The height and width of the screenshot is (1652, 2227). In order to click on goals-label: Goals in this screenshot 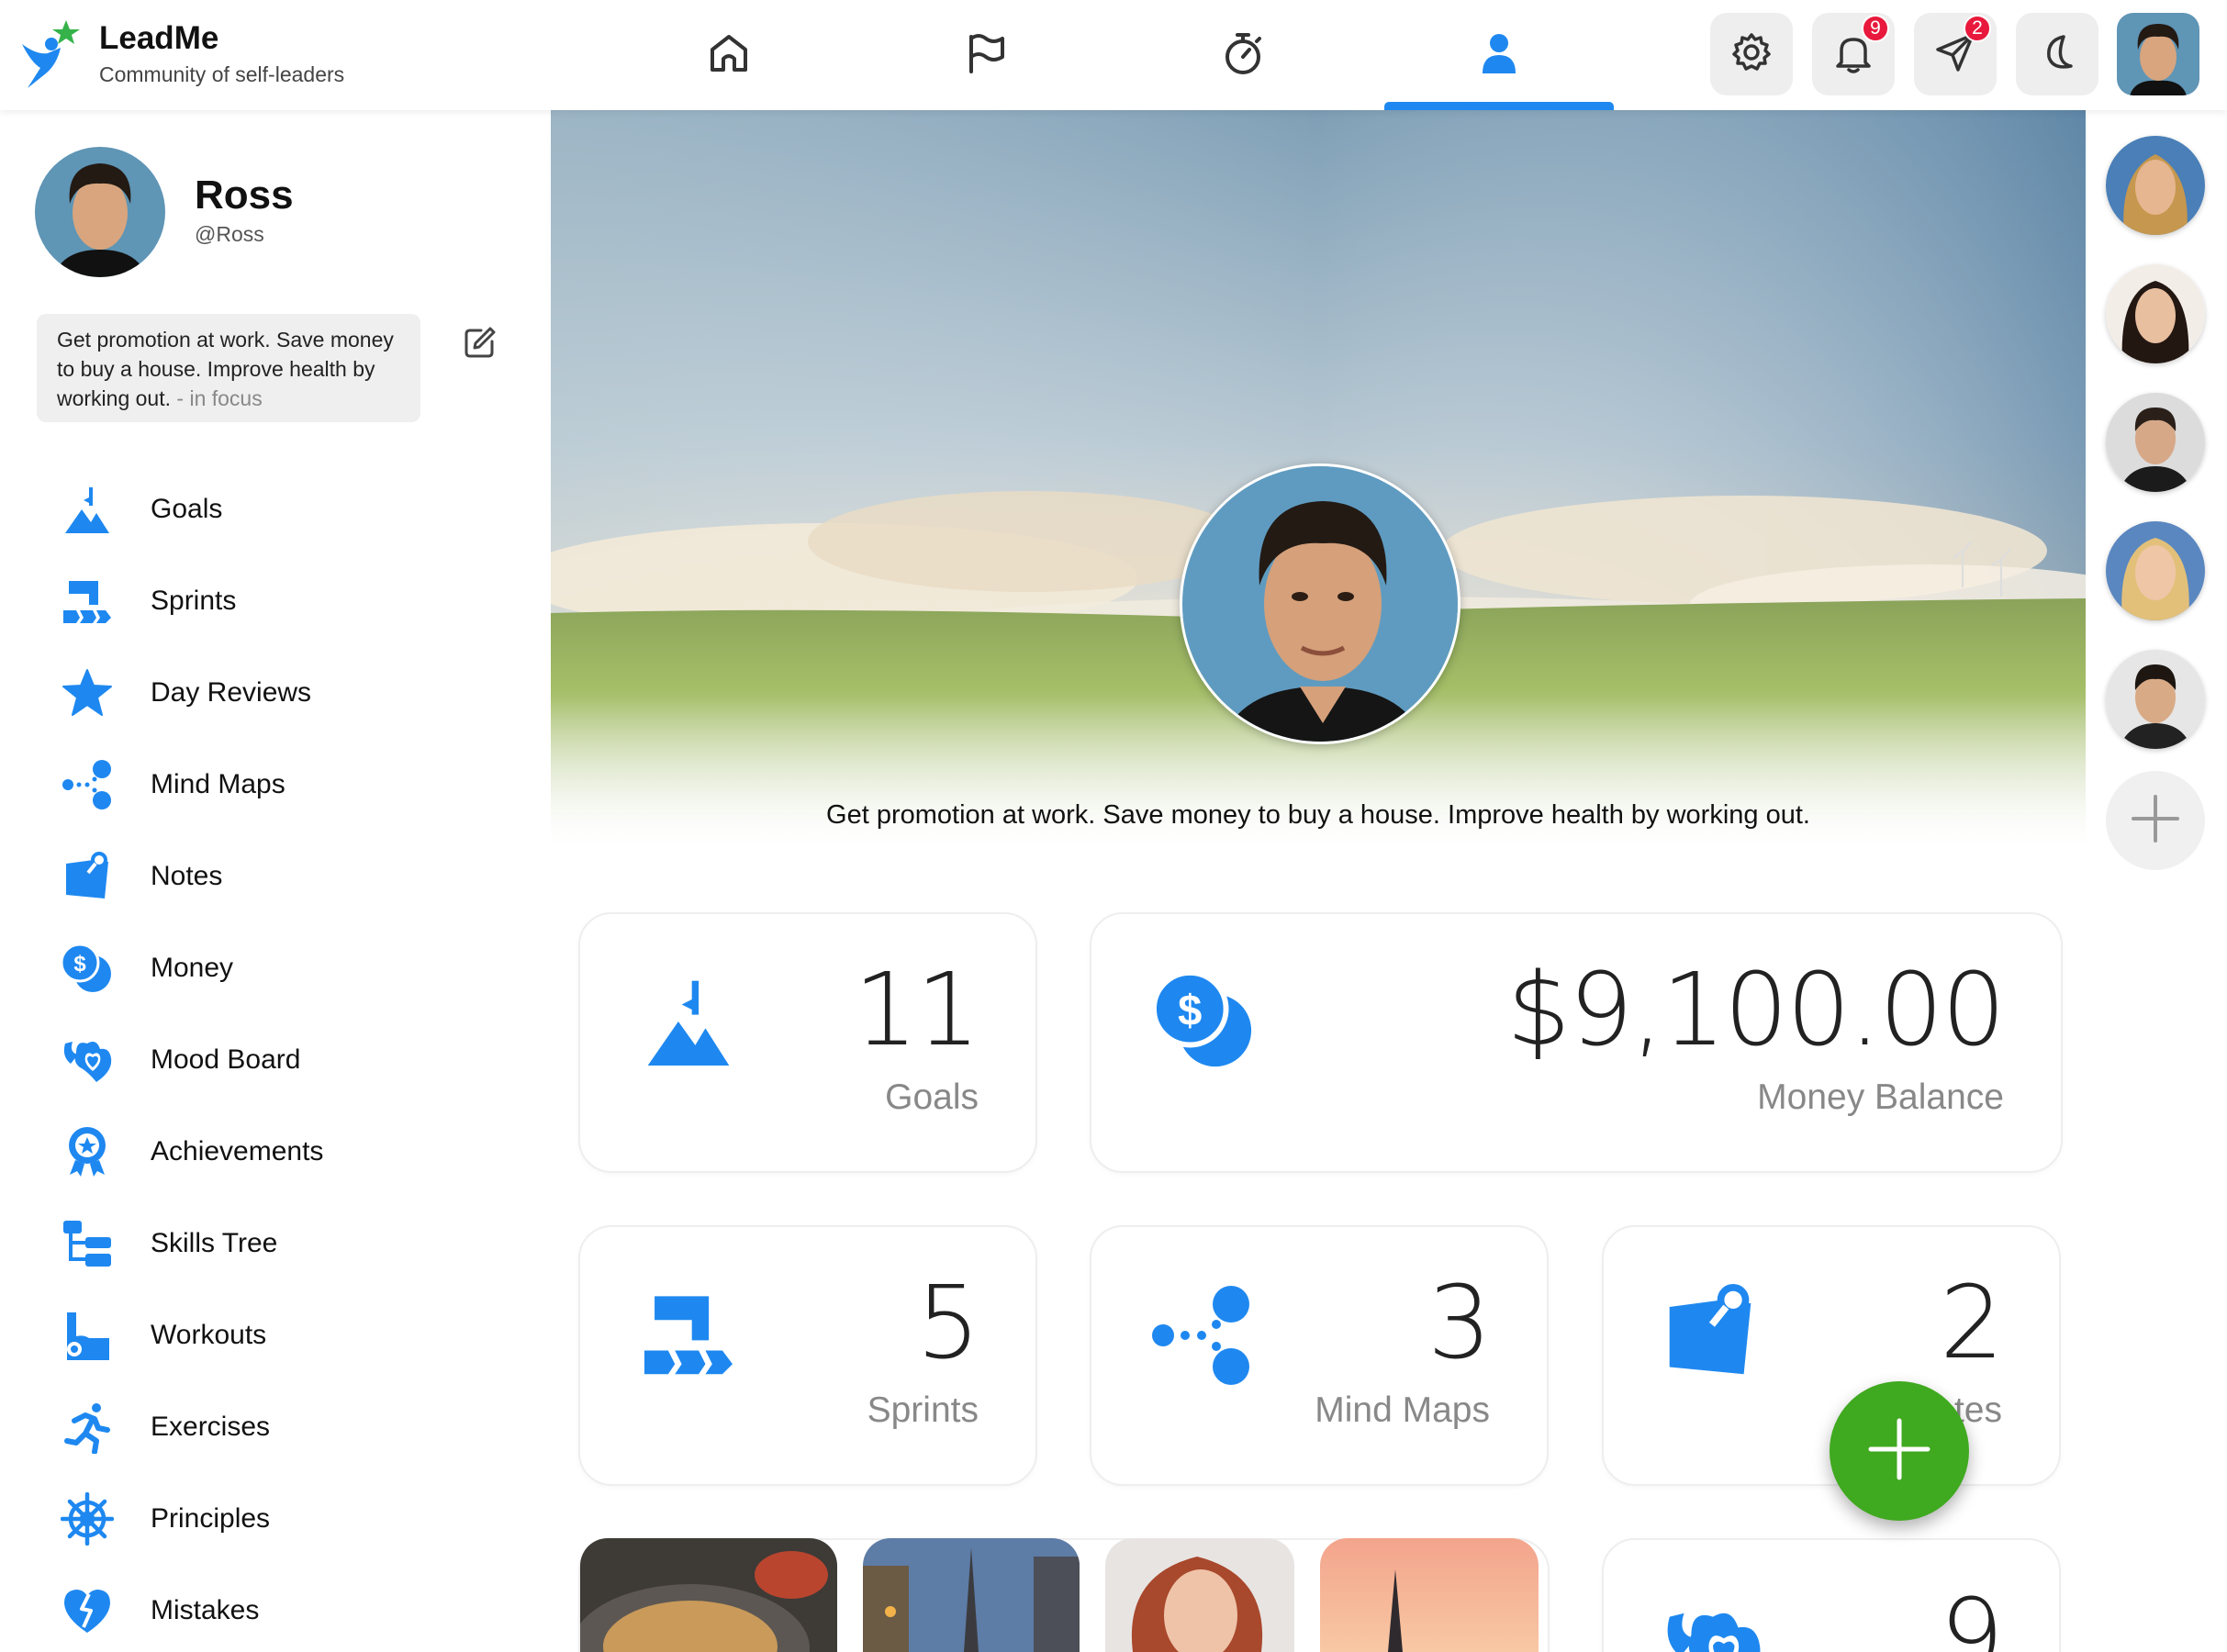, I will do `click(932, 1097)`.